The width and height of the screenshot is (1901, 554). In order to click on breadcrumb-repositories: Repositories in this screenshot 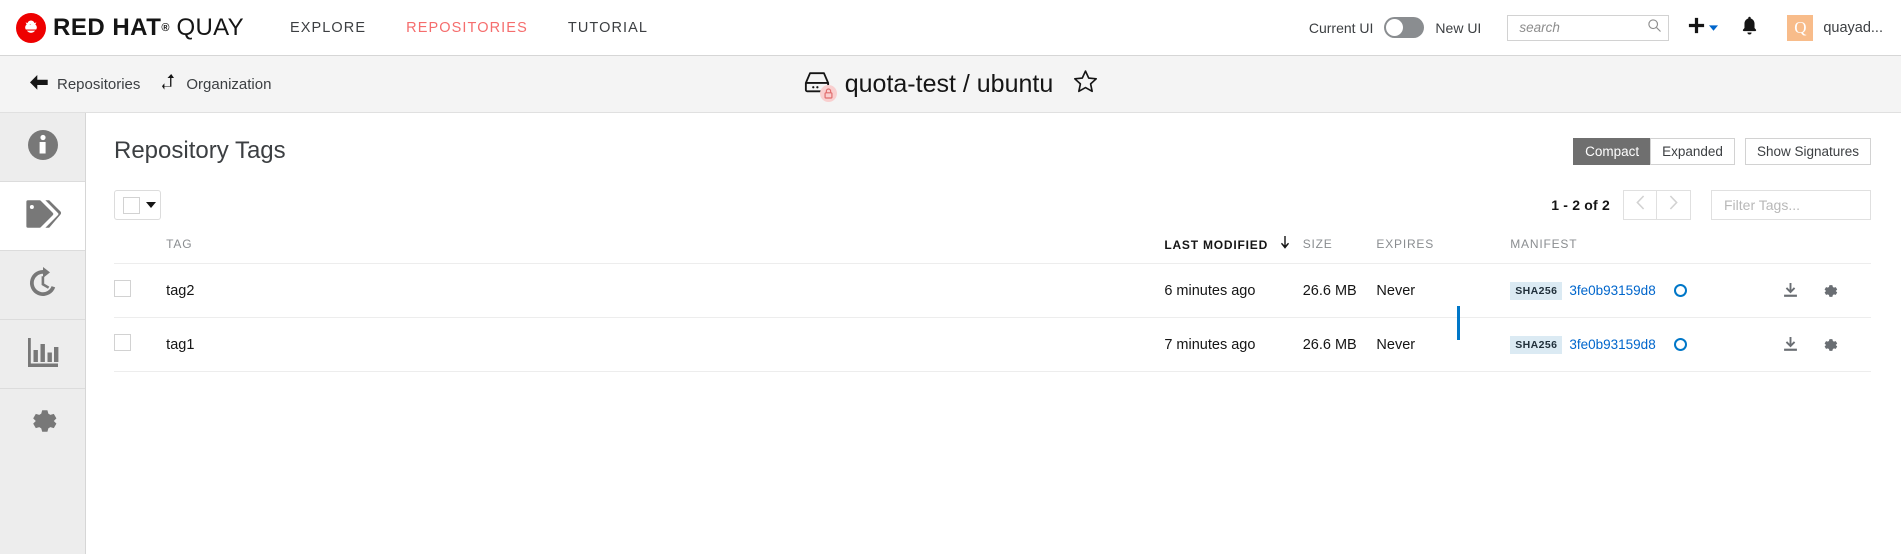, I will do `click(85, 84)`.